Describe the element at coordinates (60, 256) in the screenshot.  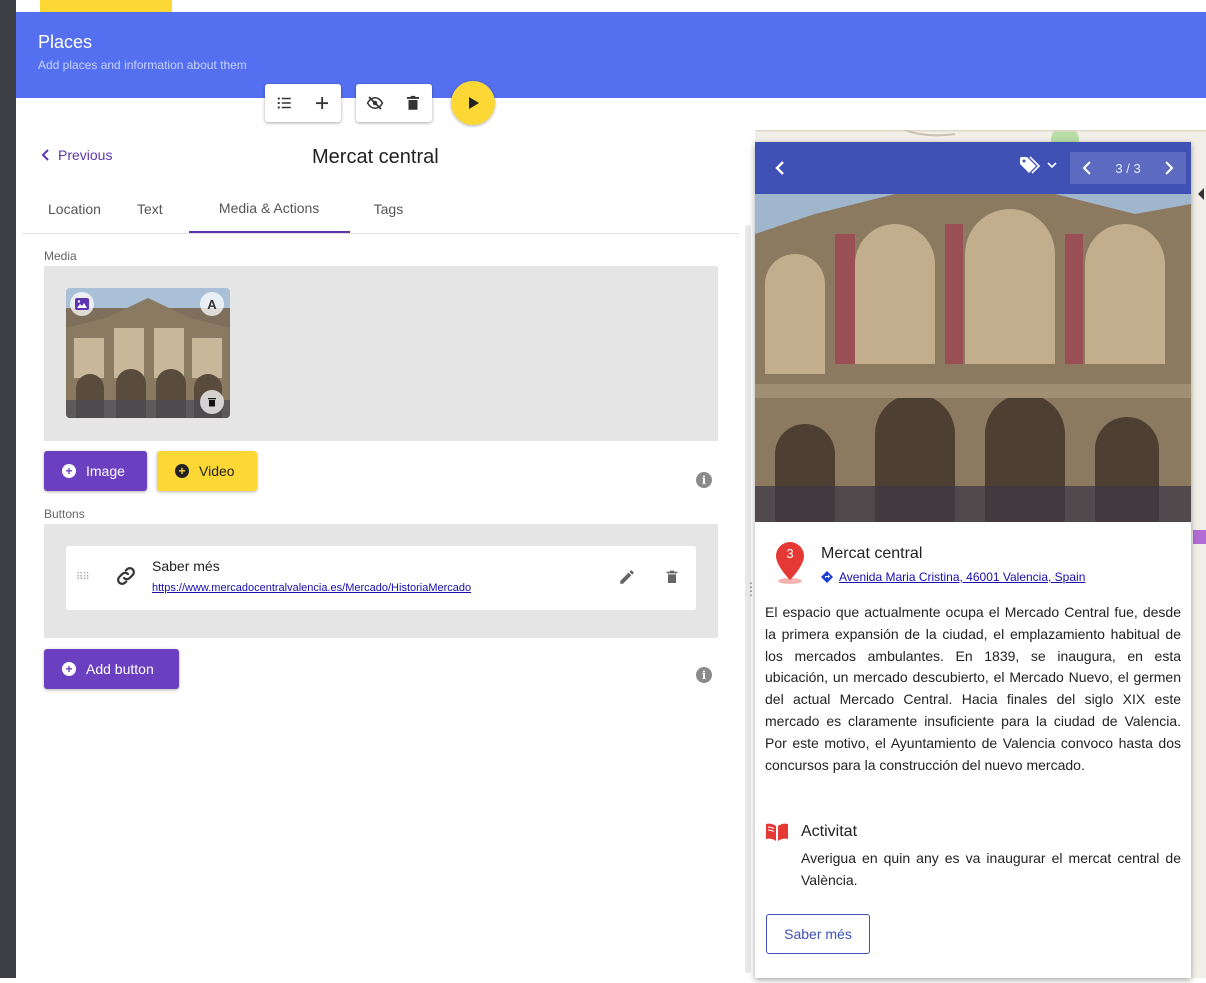
I see `media-section-label: Media` at that location.